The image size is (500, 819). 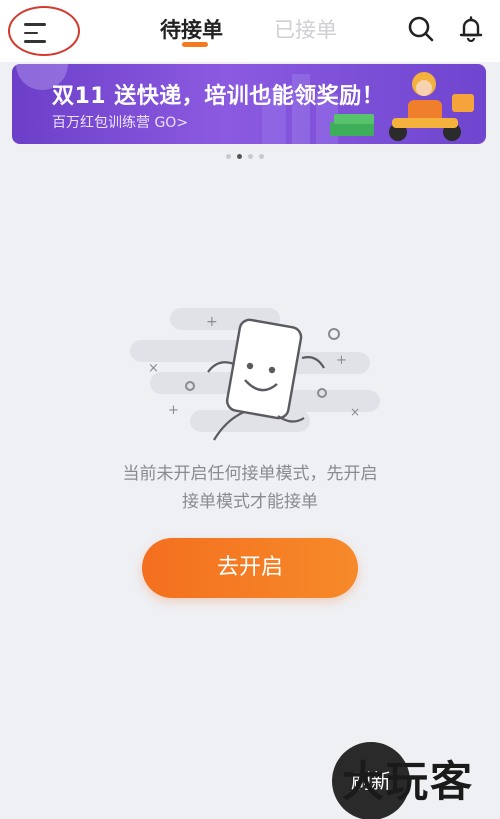 What do you see at coordinates (191, 29) in the screenshot?
I see `tab-pending-orders: 待接单` at bounding box center [191, 29].